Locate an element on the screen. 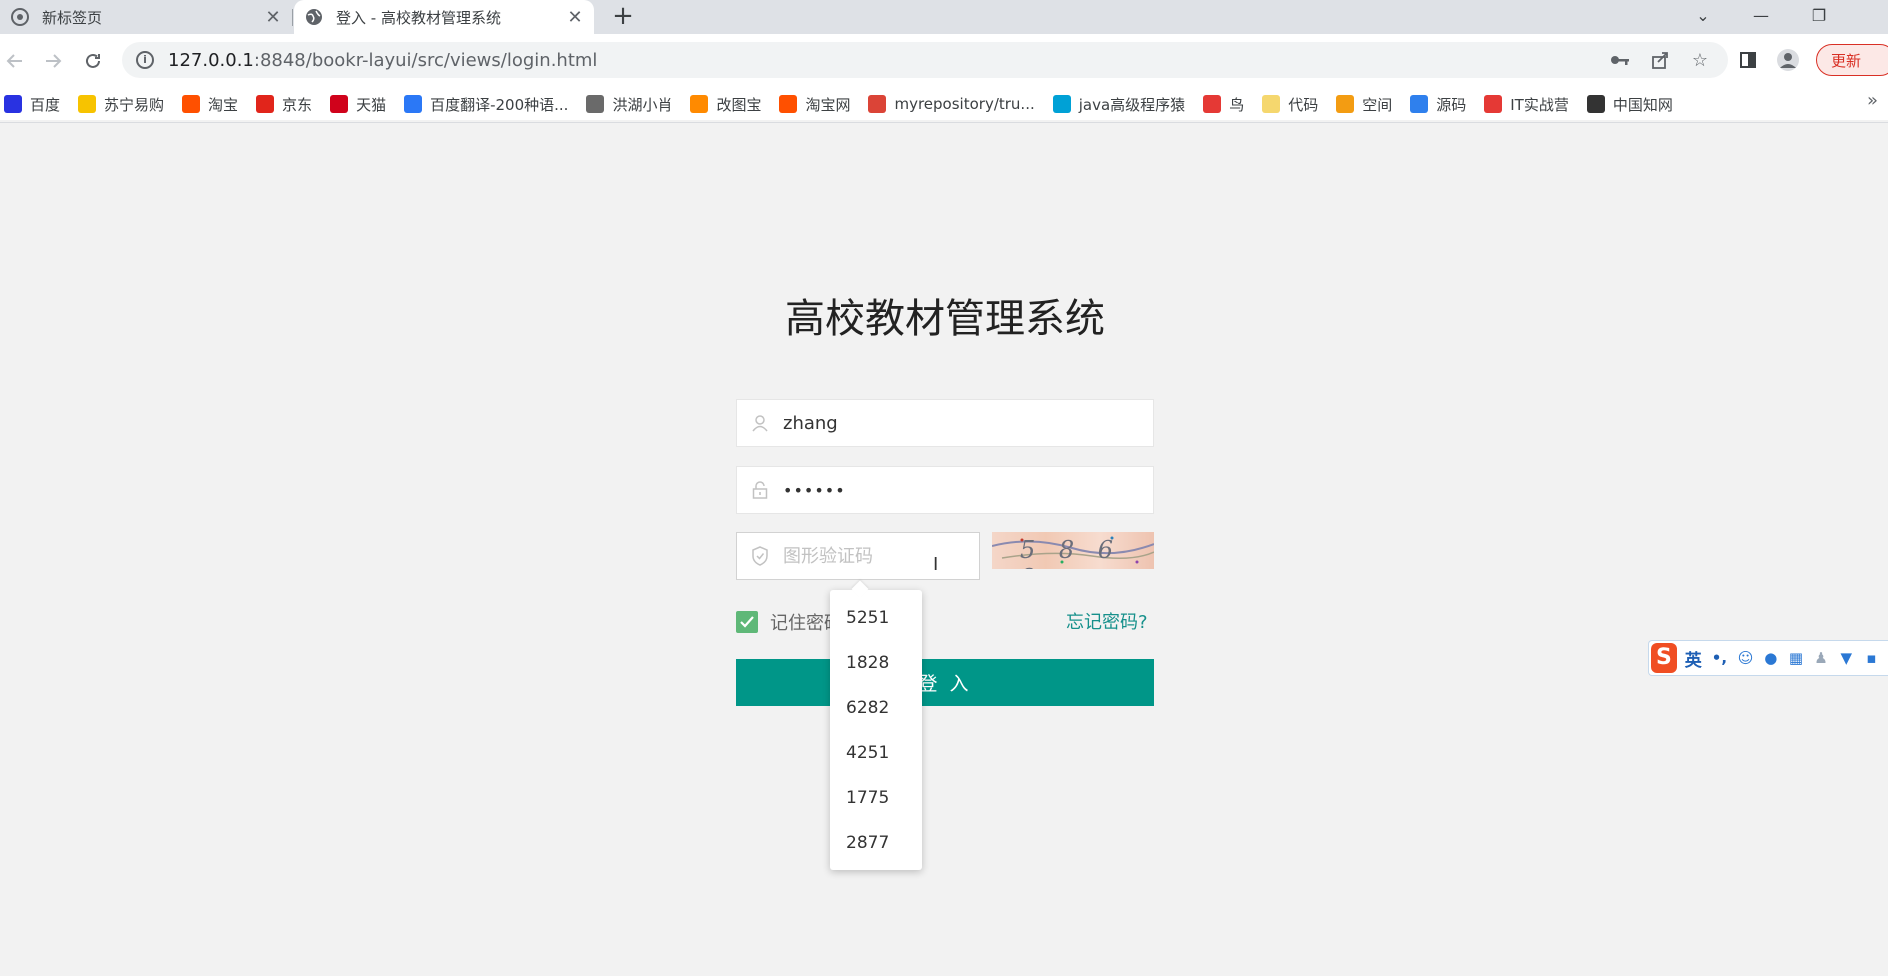  bookmark-item: 京东 is located at coordinates (284, 104).